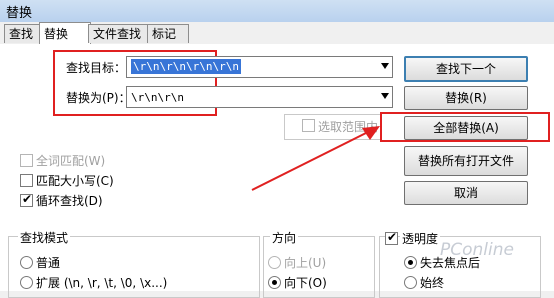 This screenshot has width=554, height=298. I want to click on direction-up-label: 向上(U), so click(305, 263).